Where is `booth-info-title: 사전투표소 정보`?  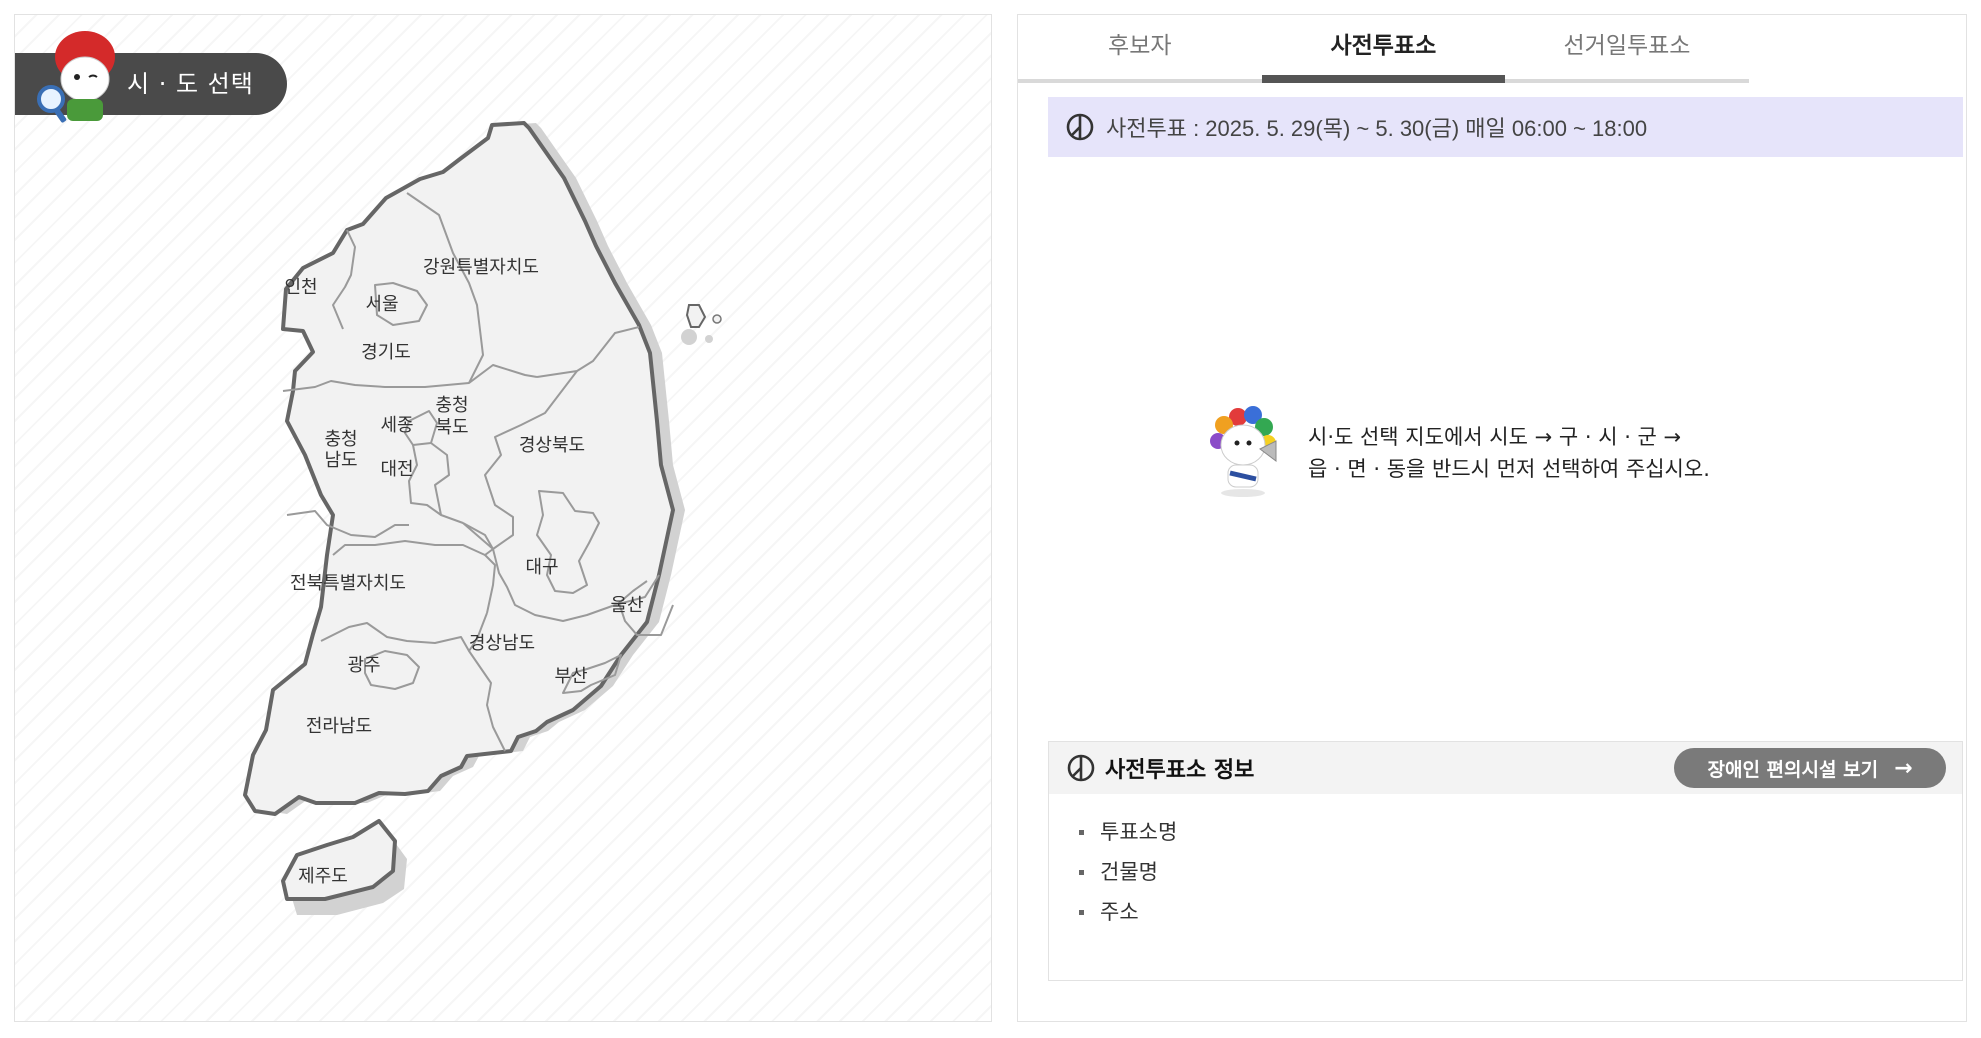
booth-info-title: 사전투표소 정보 is located at coordinates (1180, 770).